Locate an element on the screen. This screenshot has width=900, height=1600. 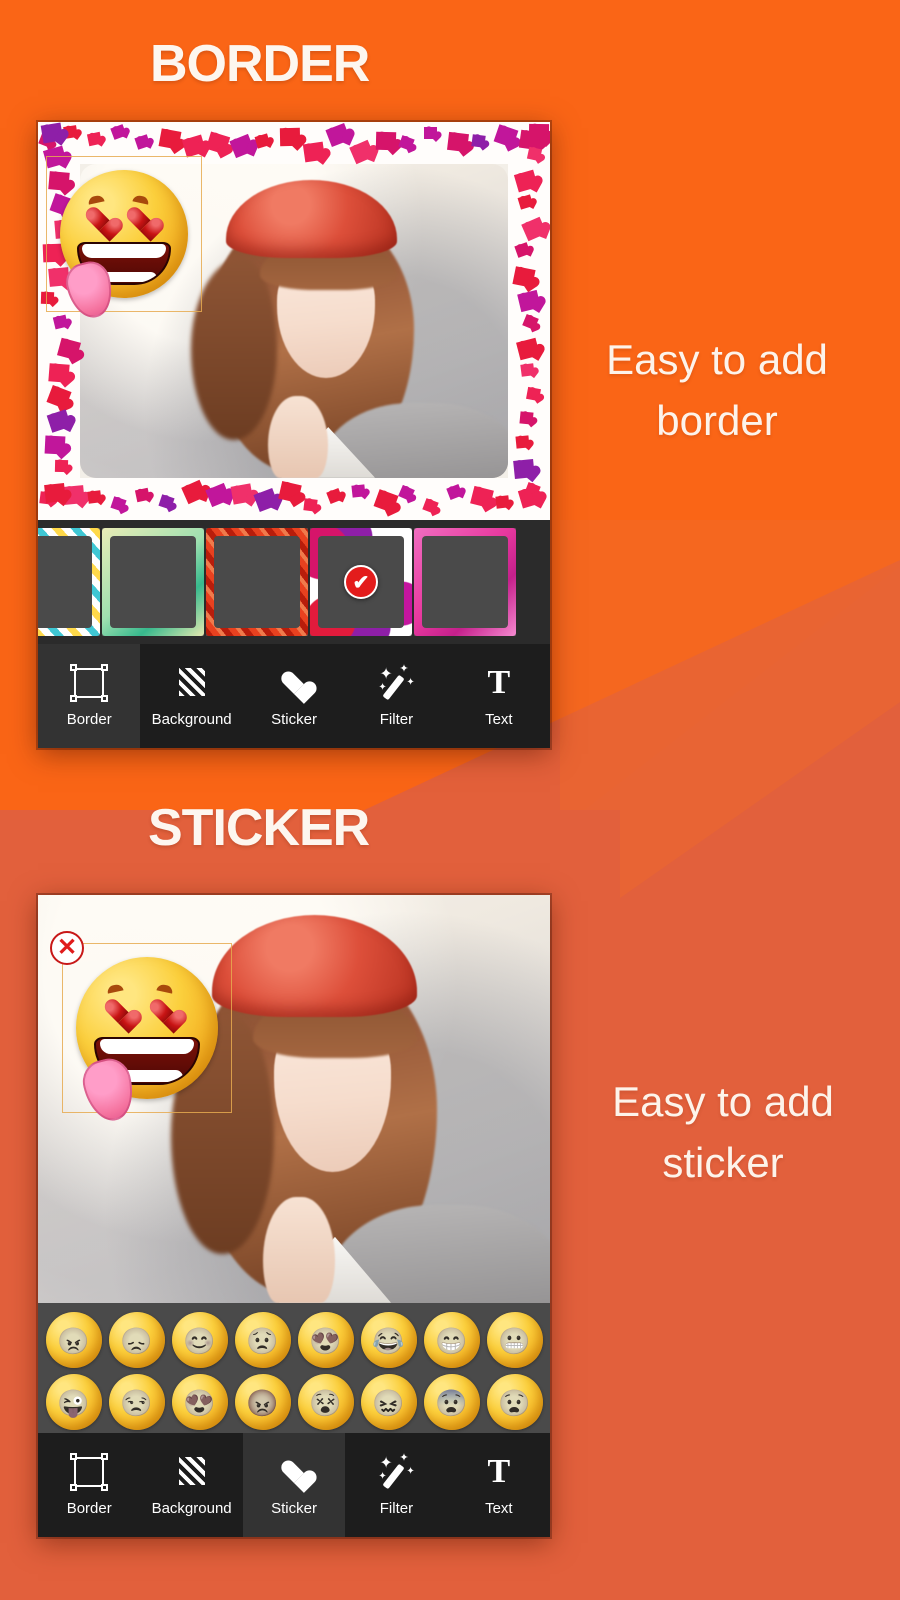
palette-emoji-glyph: 😂 is located at coordinates (388, 1341).